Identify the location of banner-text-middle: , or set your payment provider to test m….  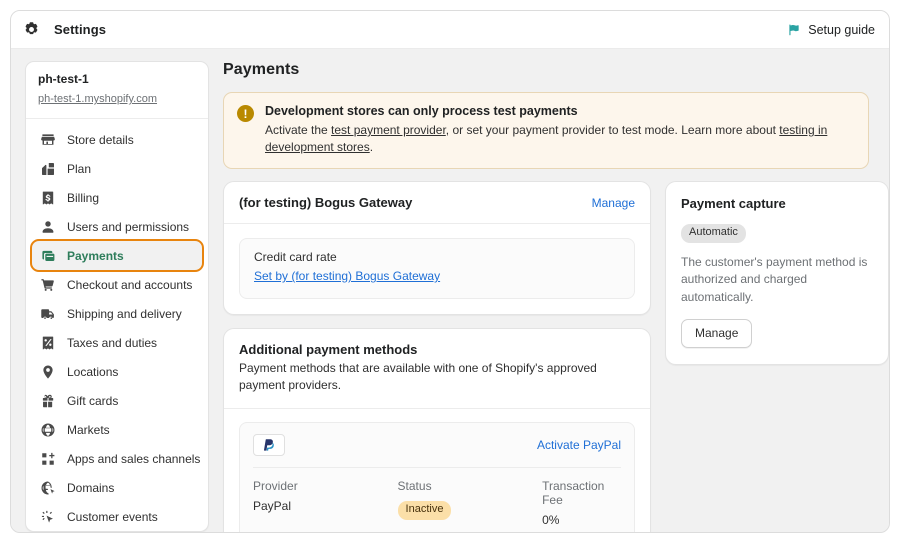
(612, 130).